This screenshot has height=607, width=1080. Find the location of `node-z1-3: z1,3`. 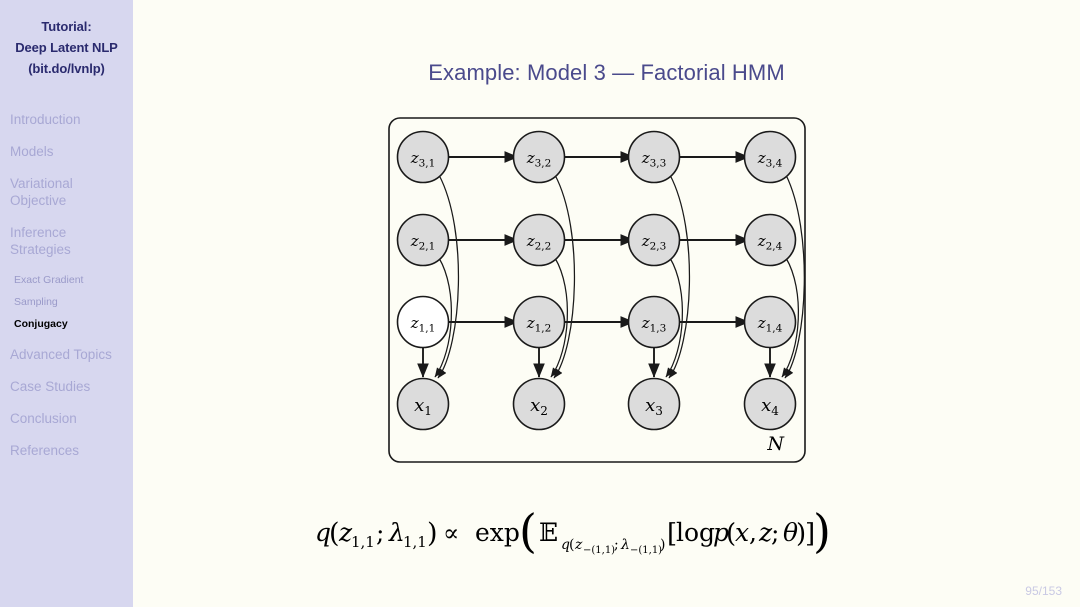

node-z1-3: z1,3 is located at coordinates (654, 322).